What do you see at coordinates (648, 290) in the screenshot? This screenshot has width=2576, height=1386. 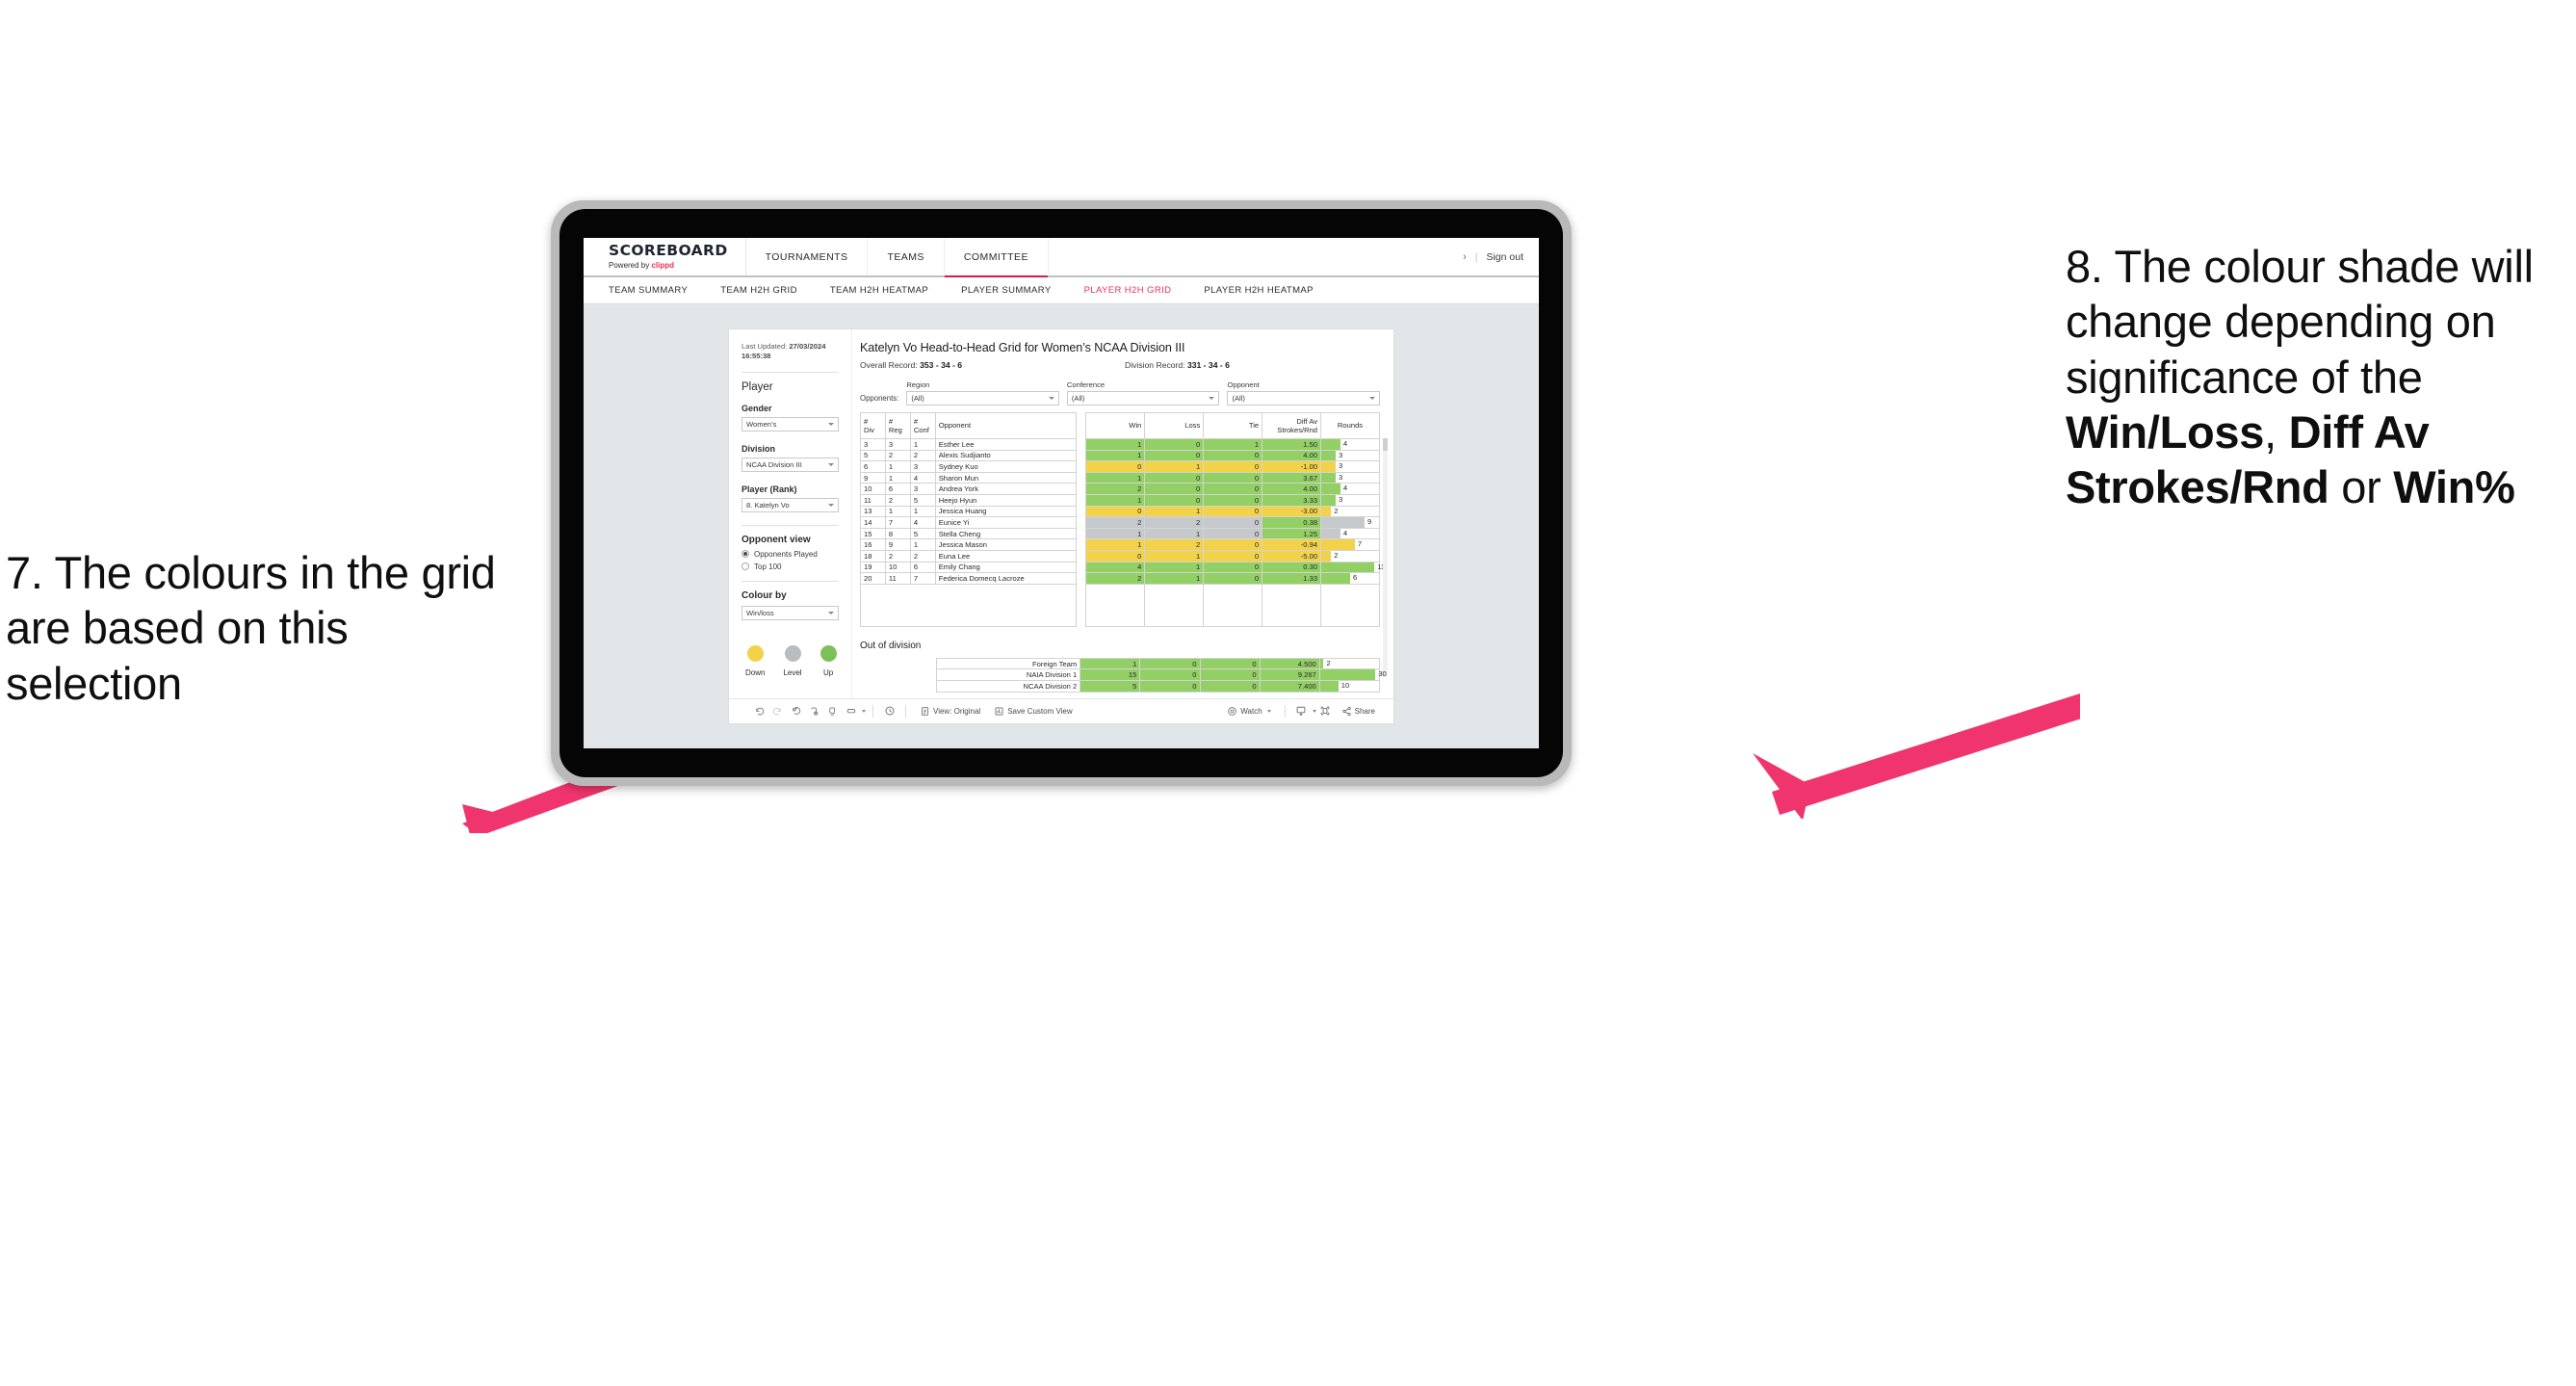 I see `subnav-item-team-summary: TEAM SUMMARY` at bounding box center [648, 290].